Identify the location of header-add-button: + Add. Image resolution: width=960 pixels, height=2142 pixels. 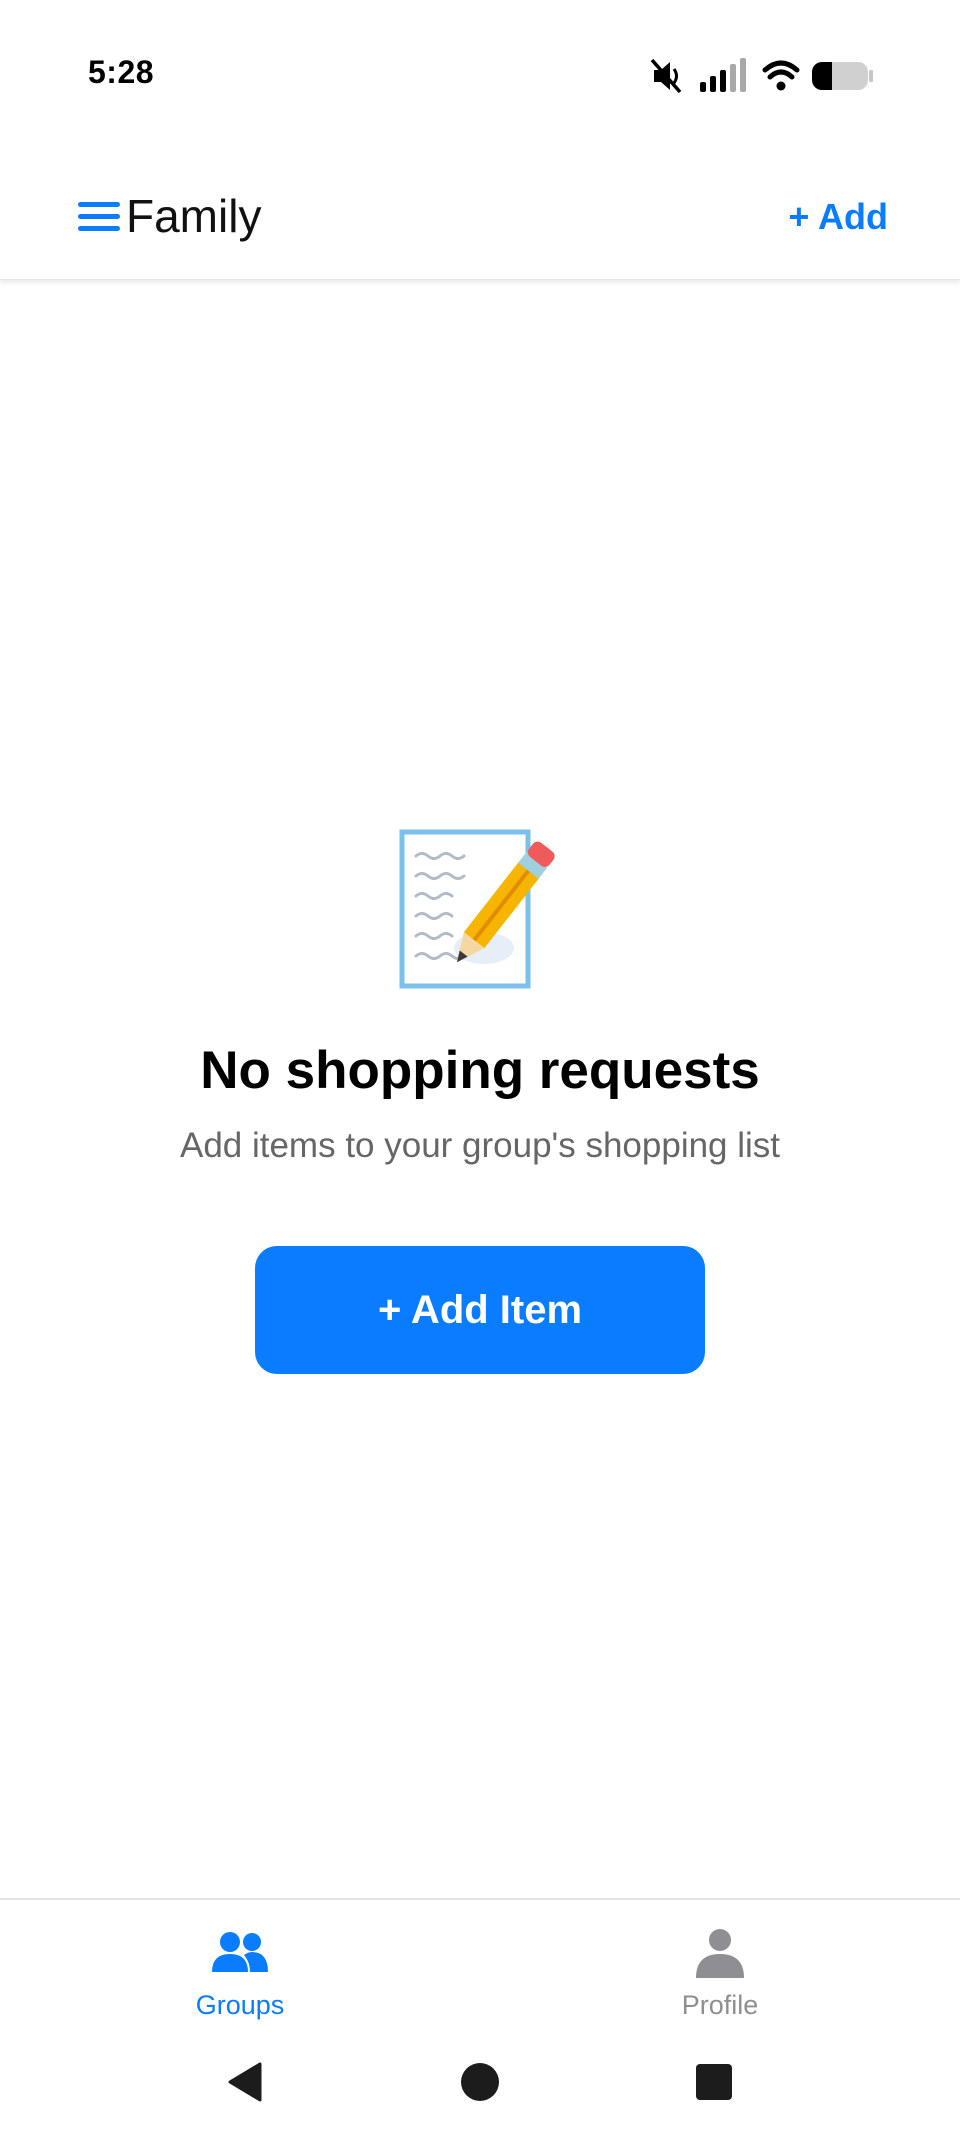
(838, 217).